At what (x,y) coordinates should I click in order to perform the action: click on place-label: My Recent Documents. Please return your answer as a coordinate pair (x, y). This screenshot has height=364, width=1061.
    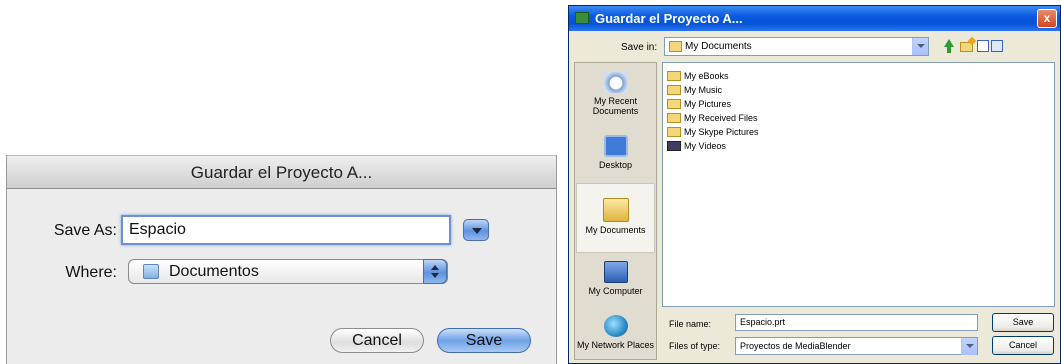
    Looking at the image, I should click on (615, 106).